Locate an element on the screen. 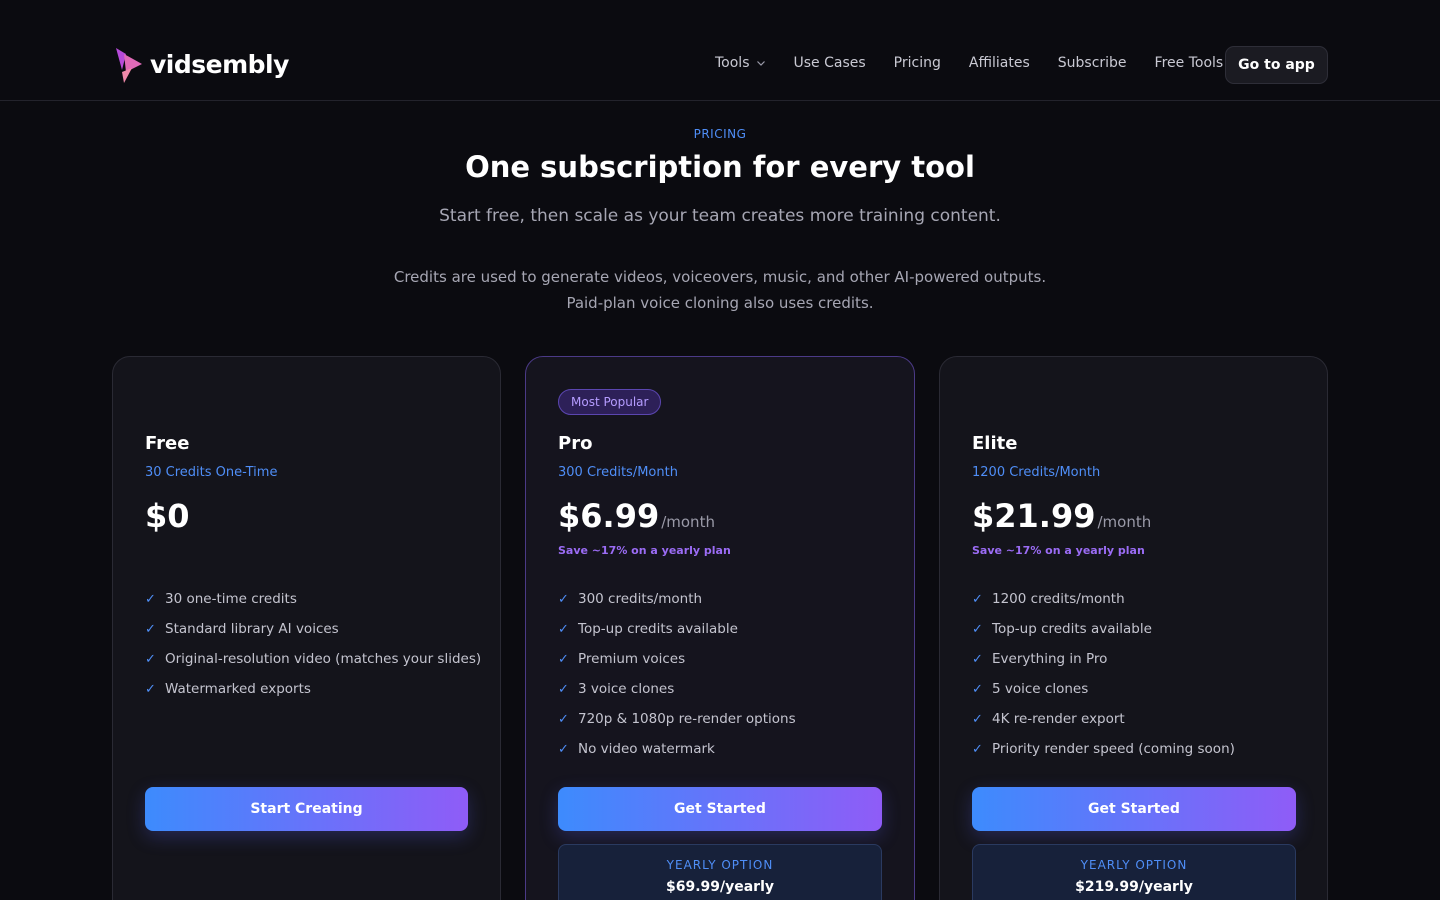 Image resolution: width=1440 pixels, height=900 pixels. feature-label: Watermarked exports is located at coordinates (238, 689).